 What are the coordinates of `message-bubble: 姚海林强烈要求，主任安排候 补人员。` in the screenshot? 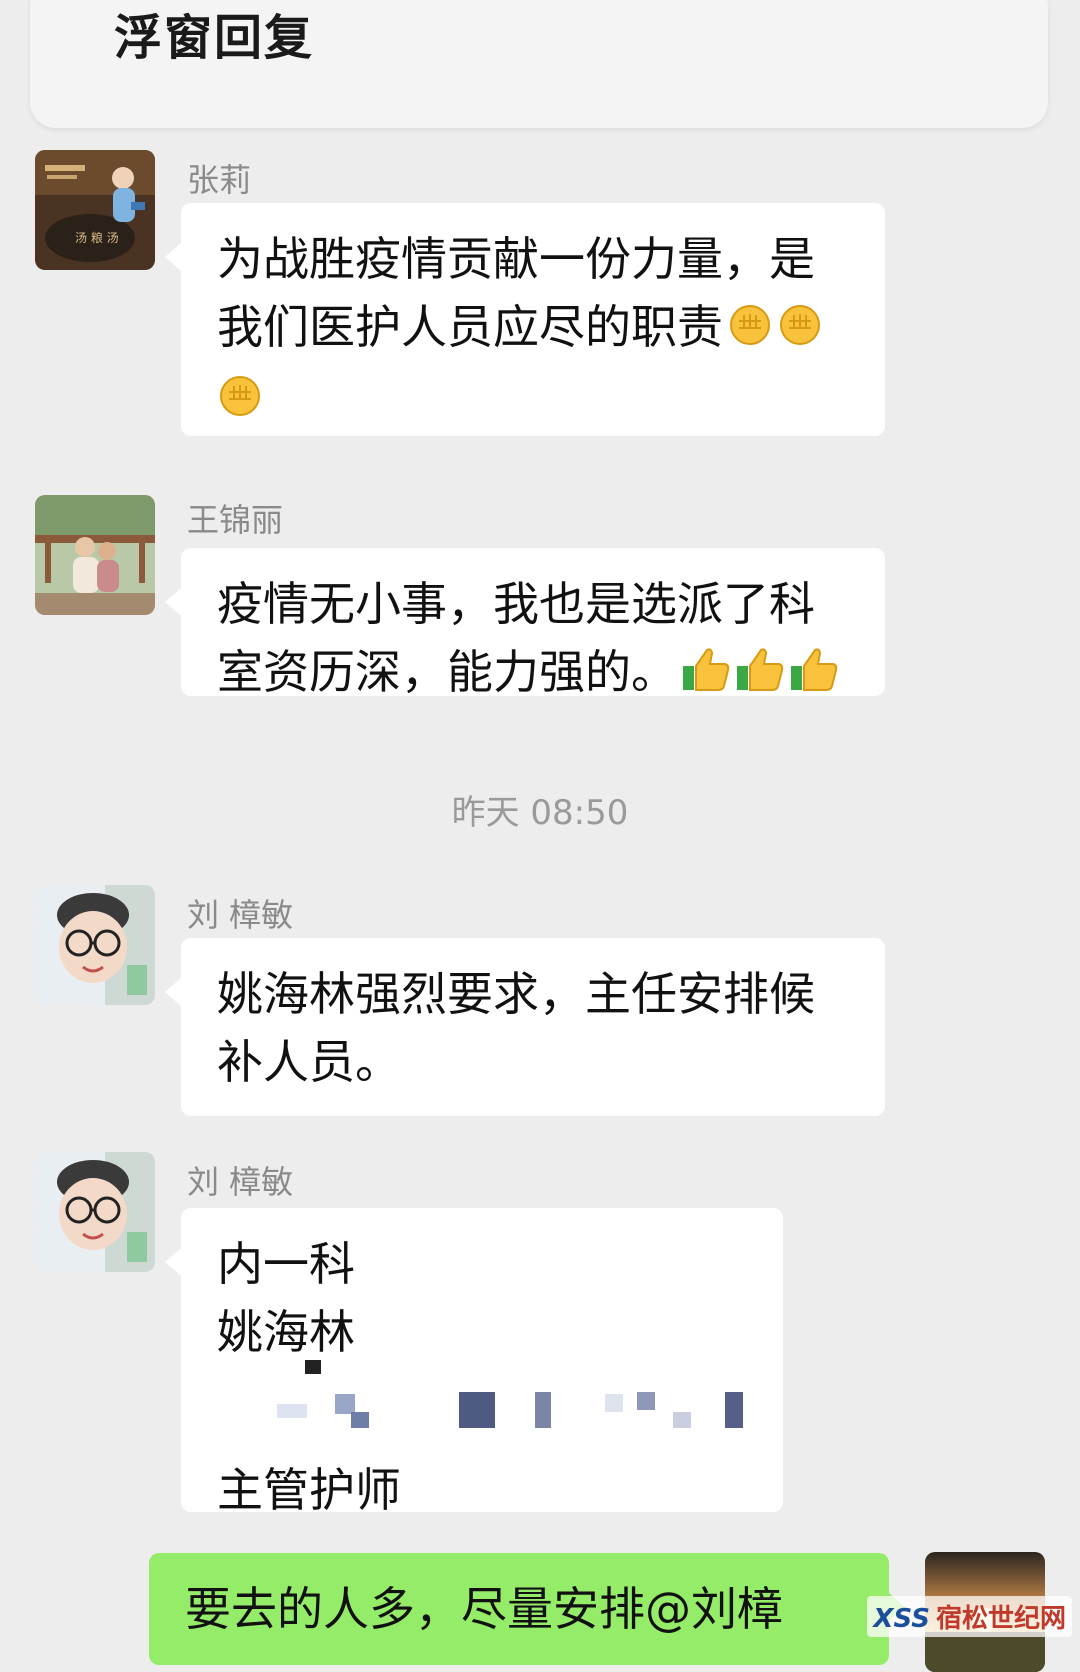 It's located at (525, 1027).